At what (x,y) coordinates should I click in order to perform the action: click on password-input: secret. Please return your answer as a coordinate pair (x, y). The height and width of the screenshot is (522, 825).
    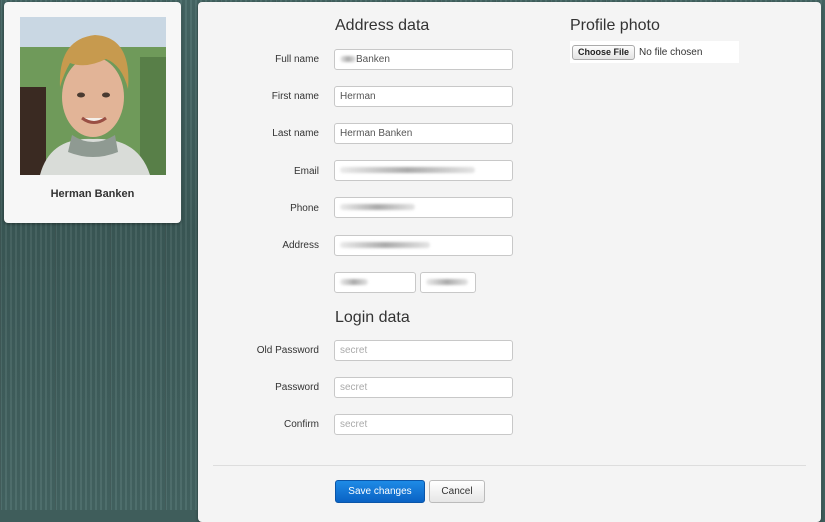
    Looking at the image, I should click on (423, 387).